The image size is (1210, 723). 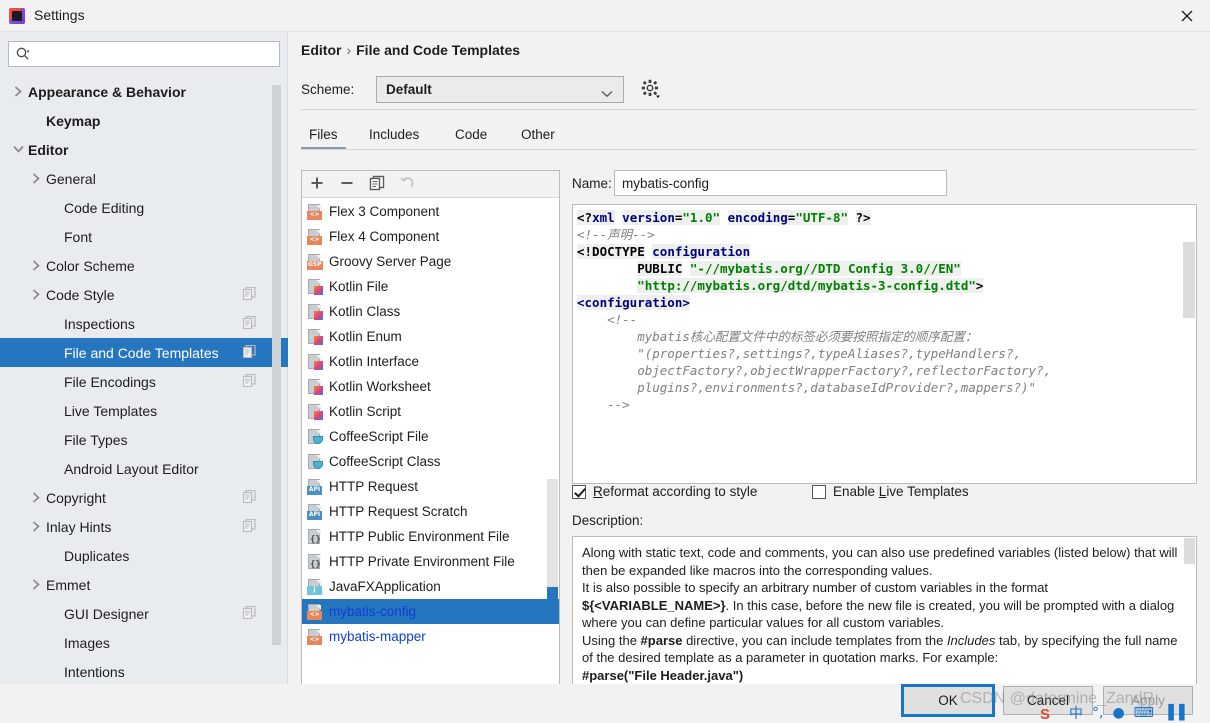 I want to click on breadcrumb-root: Editor, so click(x=321, y=50).